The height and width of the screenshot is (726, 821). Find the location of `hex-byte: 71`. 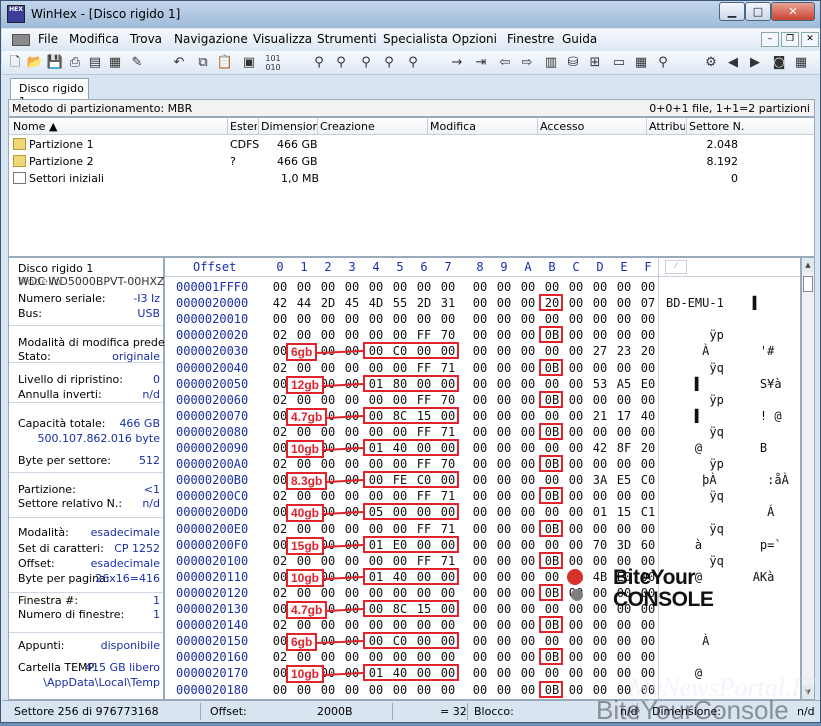

hex-byte: 71 is located at coordinates (448, 368).